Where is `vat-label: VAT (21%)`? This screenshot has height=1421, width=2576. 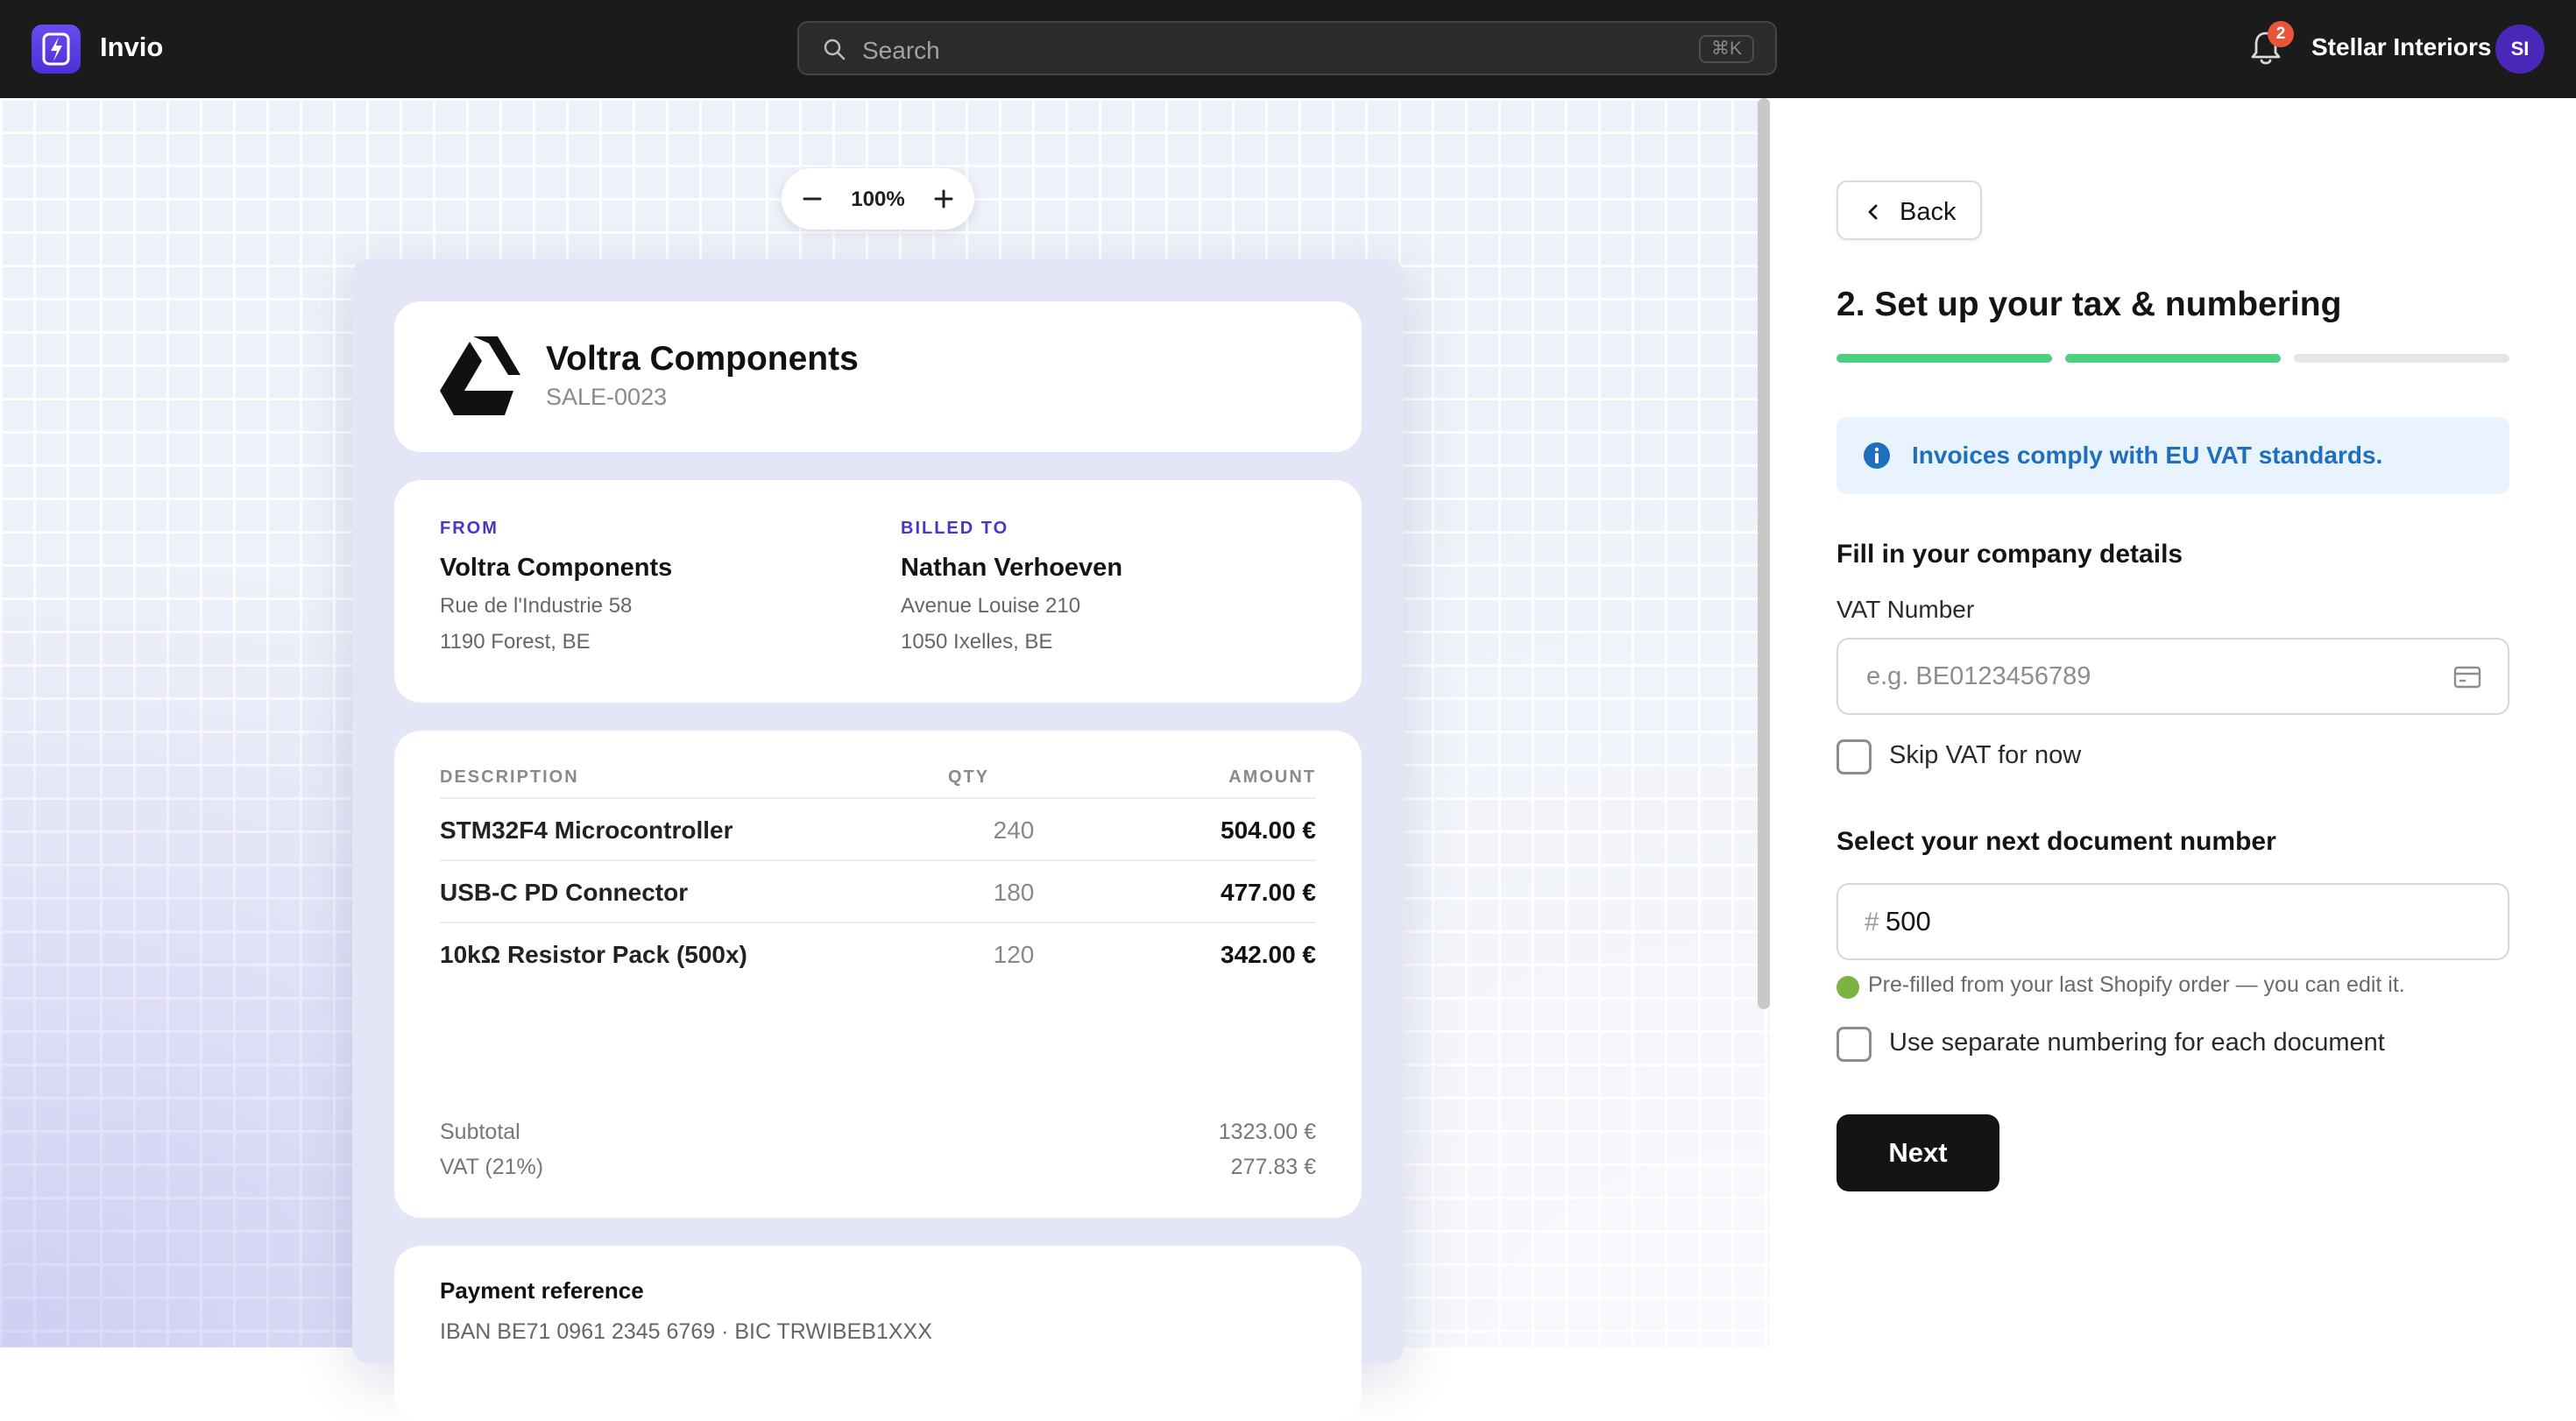
vat-label: VAT (21%) is located at coordinates (492, 1167).